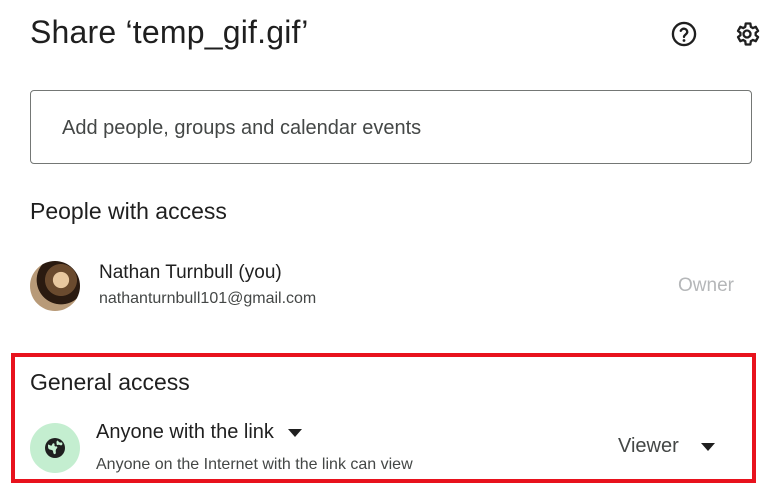 The height and width of the screenshot is (491, 781). What do you see at coordinates (128, 211) in the screenshot?
I see `people-with-access-heading: People with access` at bounding box center [128, 211].